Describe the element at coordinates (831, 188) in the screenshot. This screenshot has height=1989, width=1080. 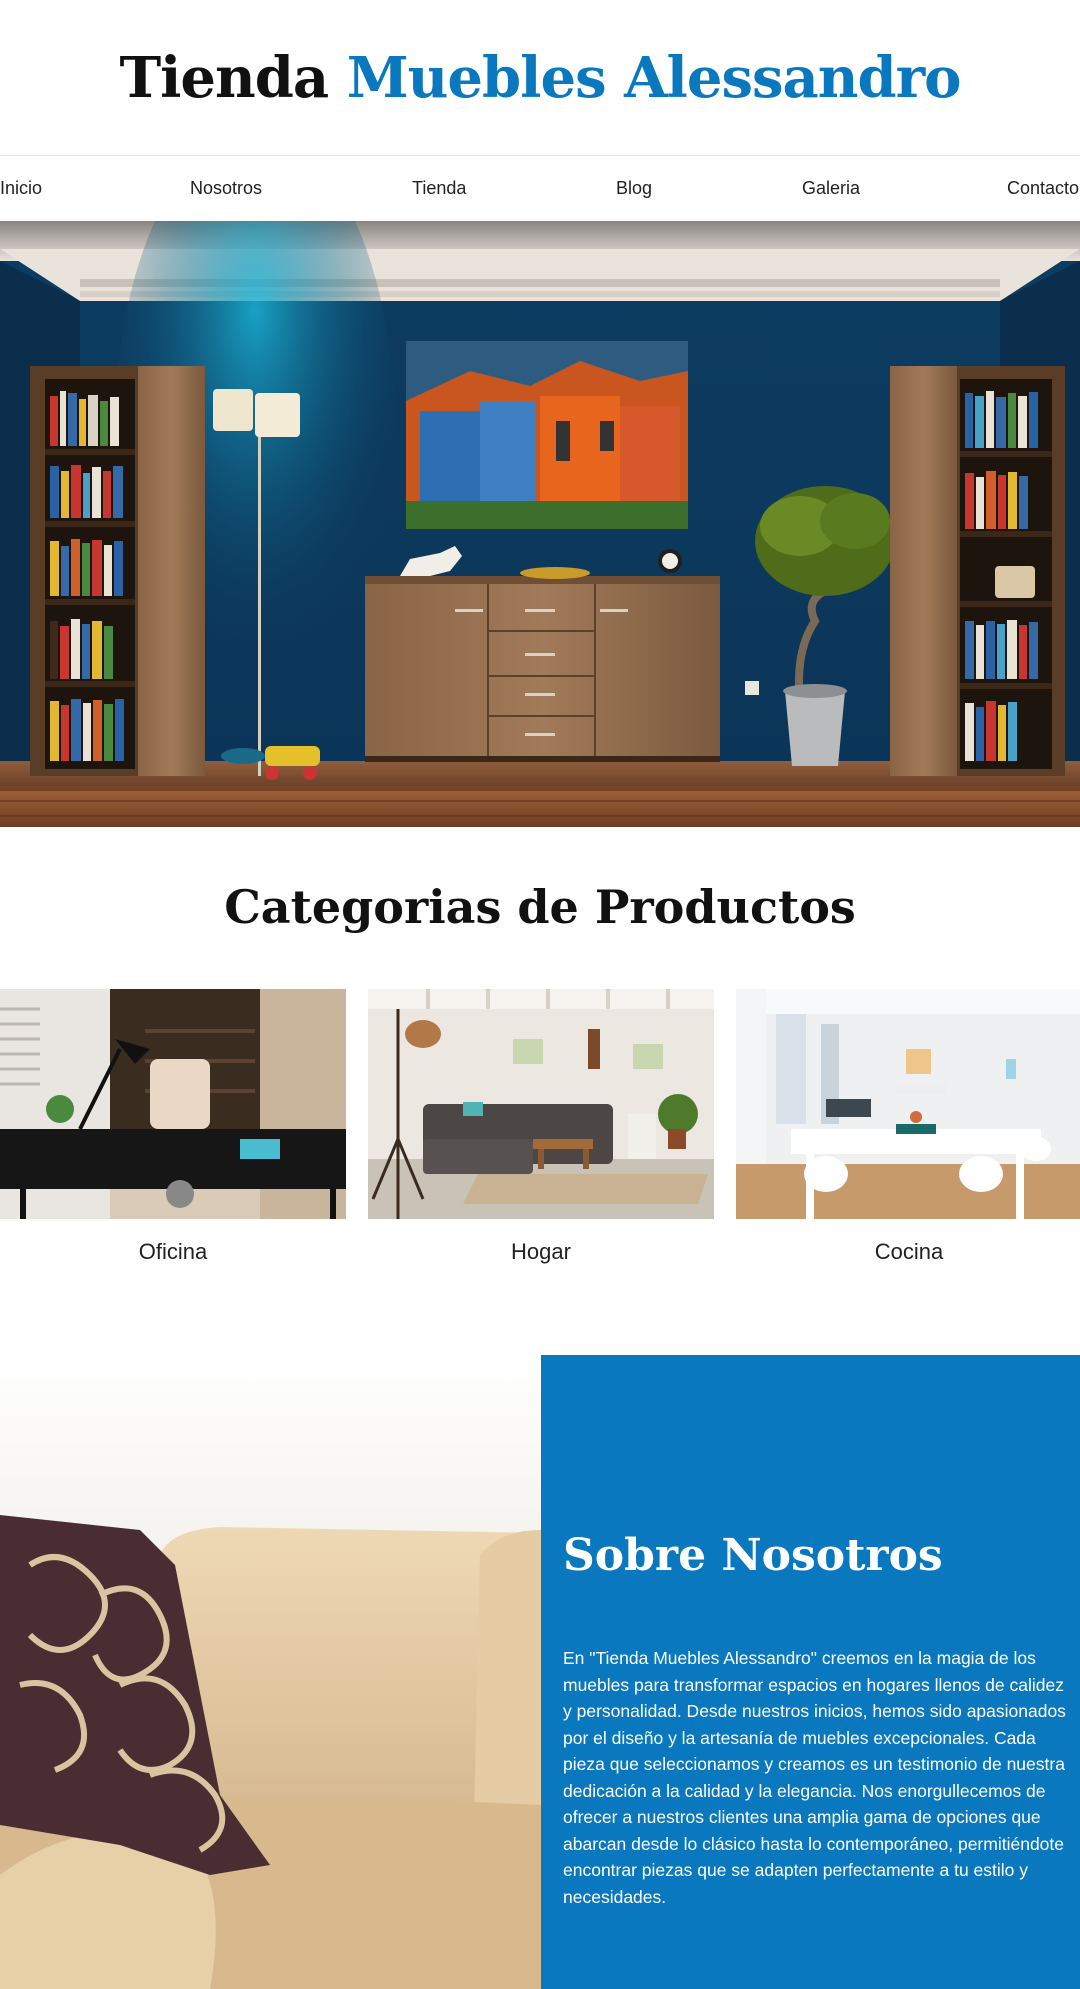
I see `nav-link-galeria: Galeria` at that location.